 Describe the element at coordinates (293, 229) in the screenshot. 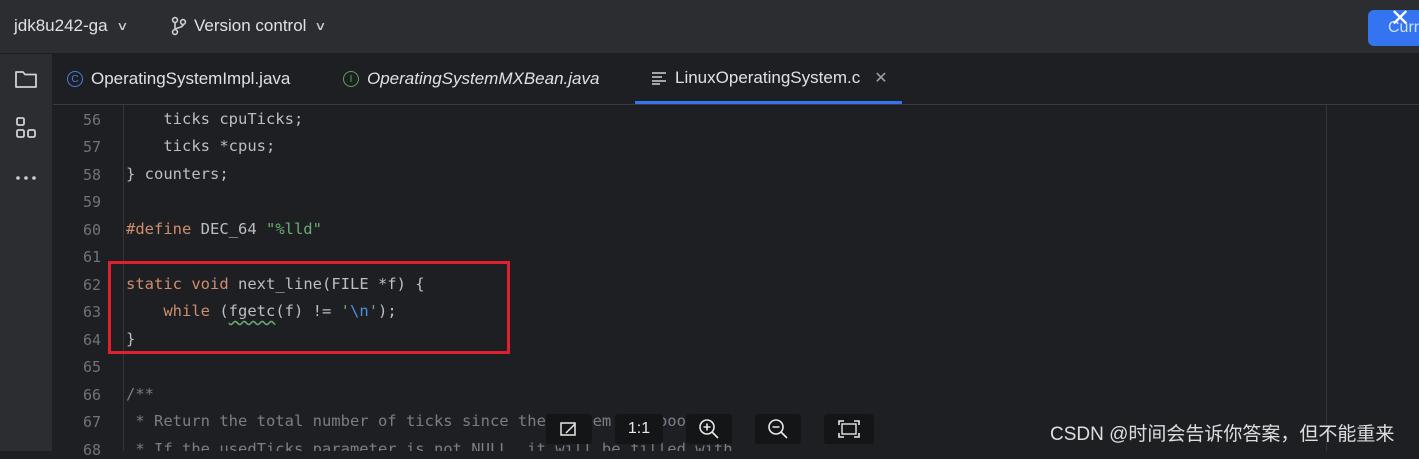

I see `string-literal: "%lld"` at that location.